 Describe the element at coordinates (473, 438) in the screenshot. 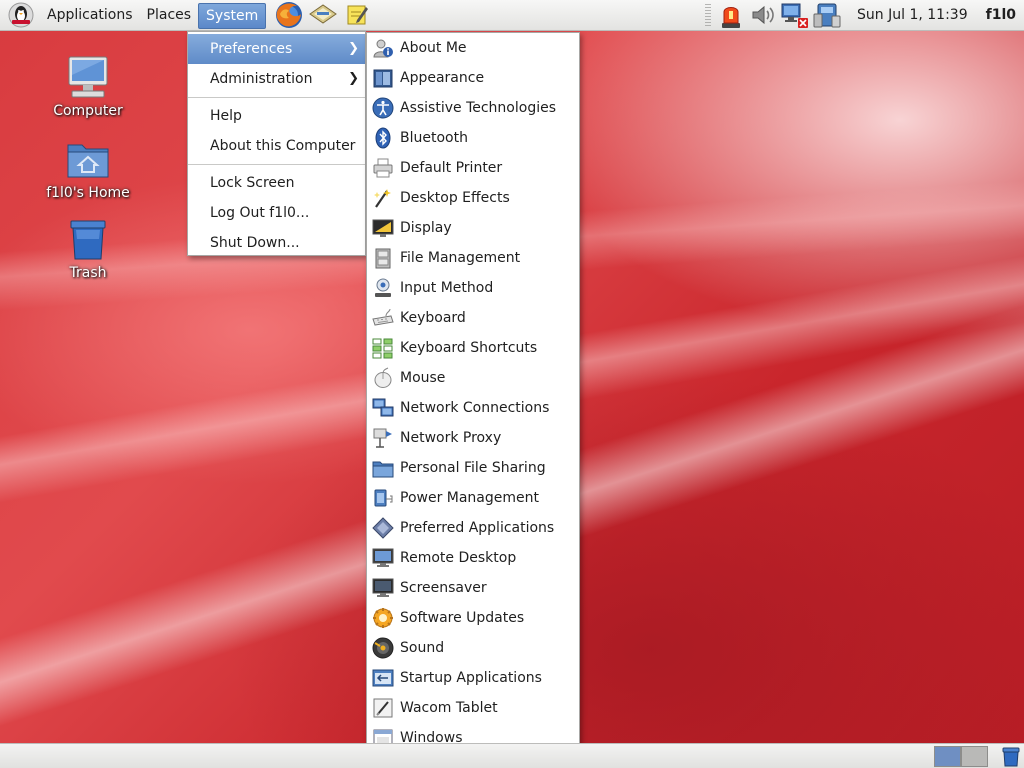

I see `prefs-item-network-proxy: Network Proxy` at that location.